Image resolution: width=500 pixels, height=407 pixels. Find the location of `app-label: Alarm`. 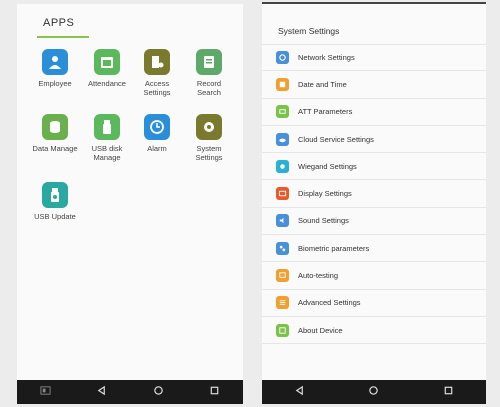

app-label: Alarm is located at coordinates (157, 148).